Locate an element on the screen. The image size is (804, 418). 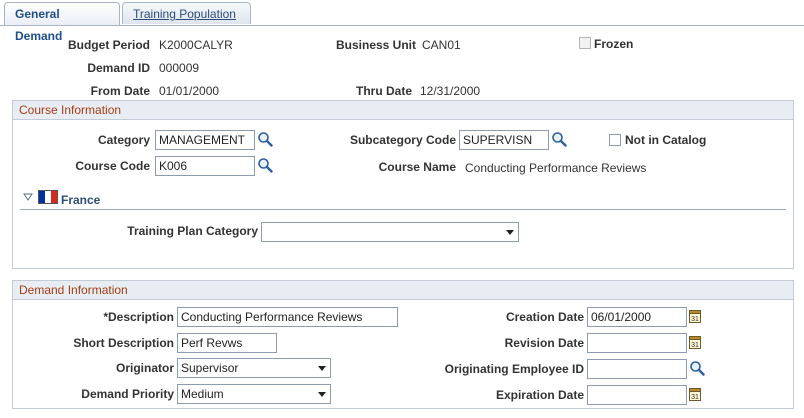
demand-priority-label: Demand Priority is located at coordinates (127, 394).